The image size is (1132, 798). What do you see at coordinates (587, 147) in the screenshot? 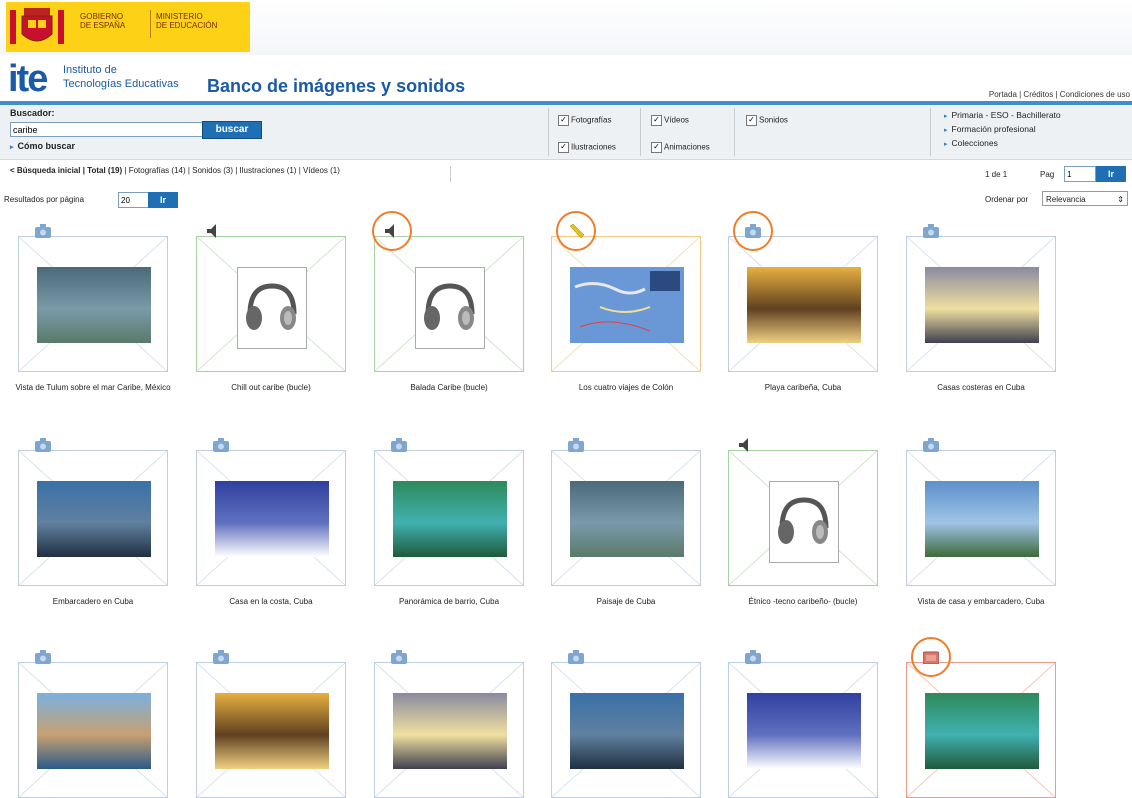
I see `filter-ilustraciones: ✓ Ilustraciones` at bounding box center [587, 147].